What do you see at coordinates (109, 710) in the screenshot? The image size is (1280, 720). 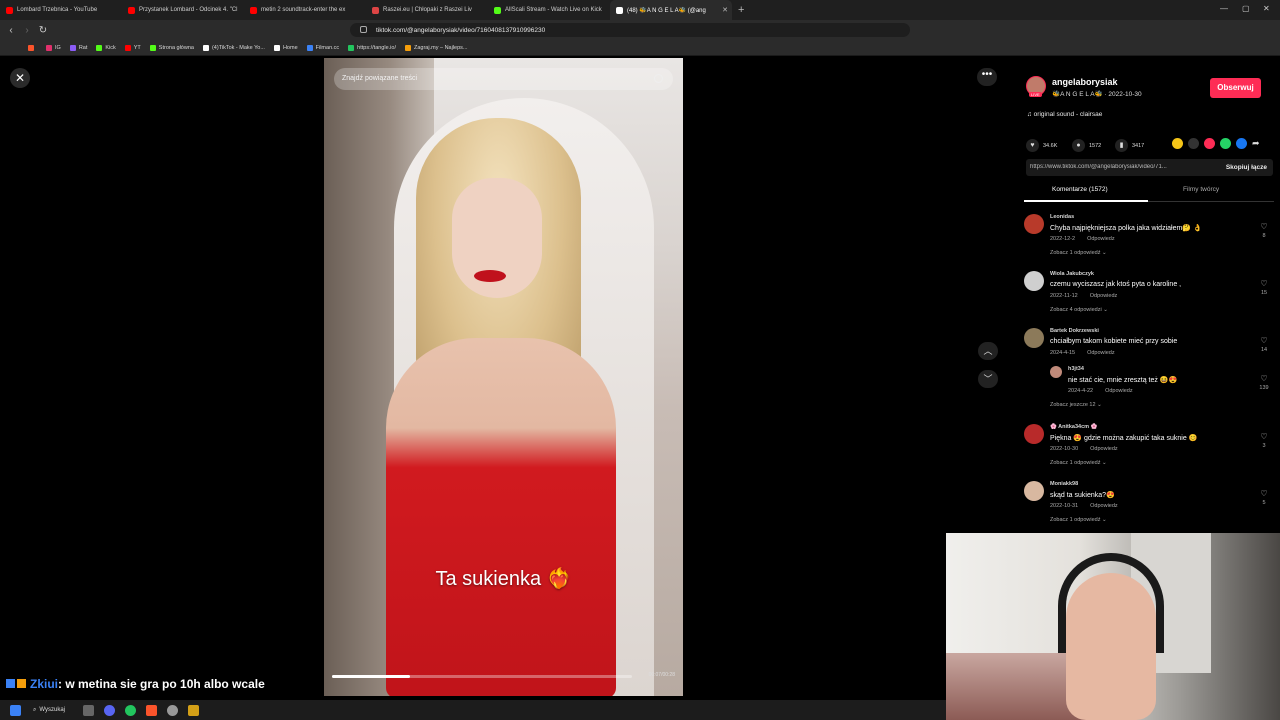 I see `discord-icon` at bounding box center [109, 710].